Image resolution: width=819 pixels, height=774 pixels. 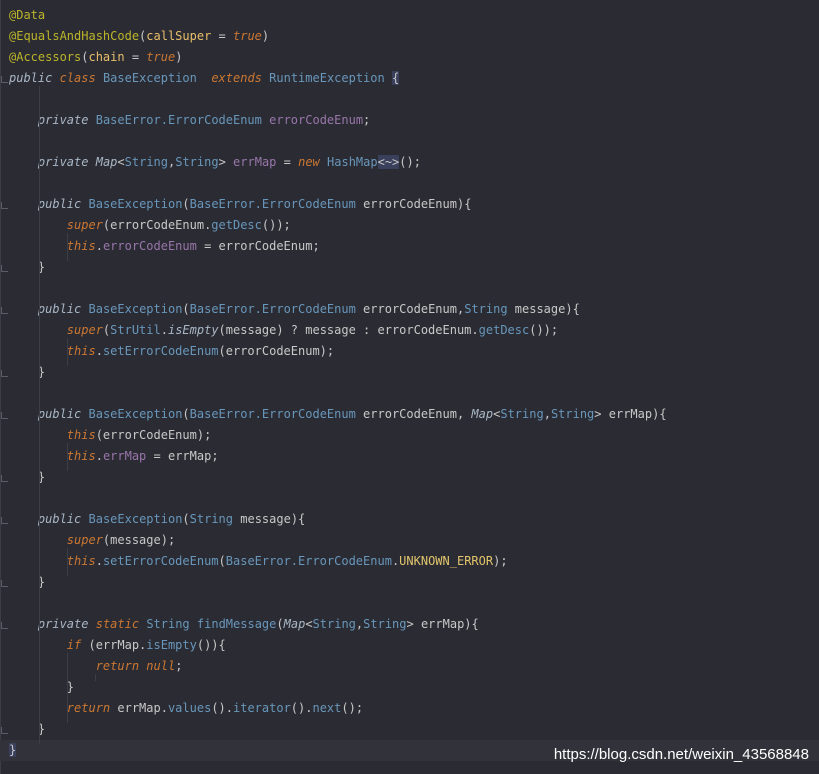 What do you see at coordinates (265, 36) in the screenshot?
I see `code-token: )` at bounding box center [265, 36].